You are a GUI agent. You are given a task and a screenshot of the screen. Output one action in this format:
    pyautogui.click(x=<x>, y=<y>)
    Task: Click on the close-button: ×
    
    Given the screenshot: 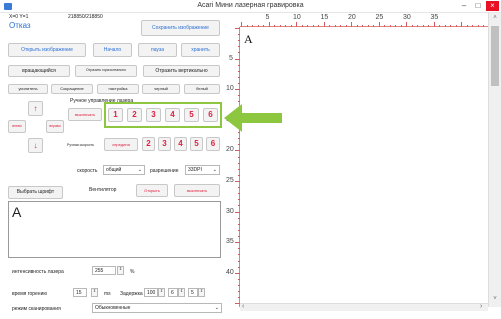 What is the action you would take?
    pyautogui.click(x=492, y=6)
    